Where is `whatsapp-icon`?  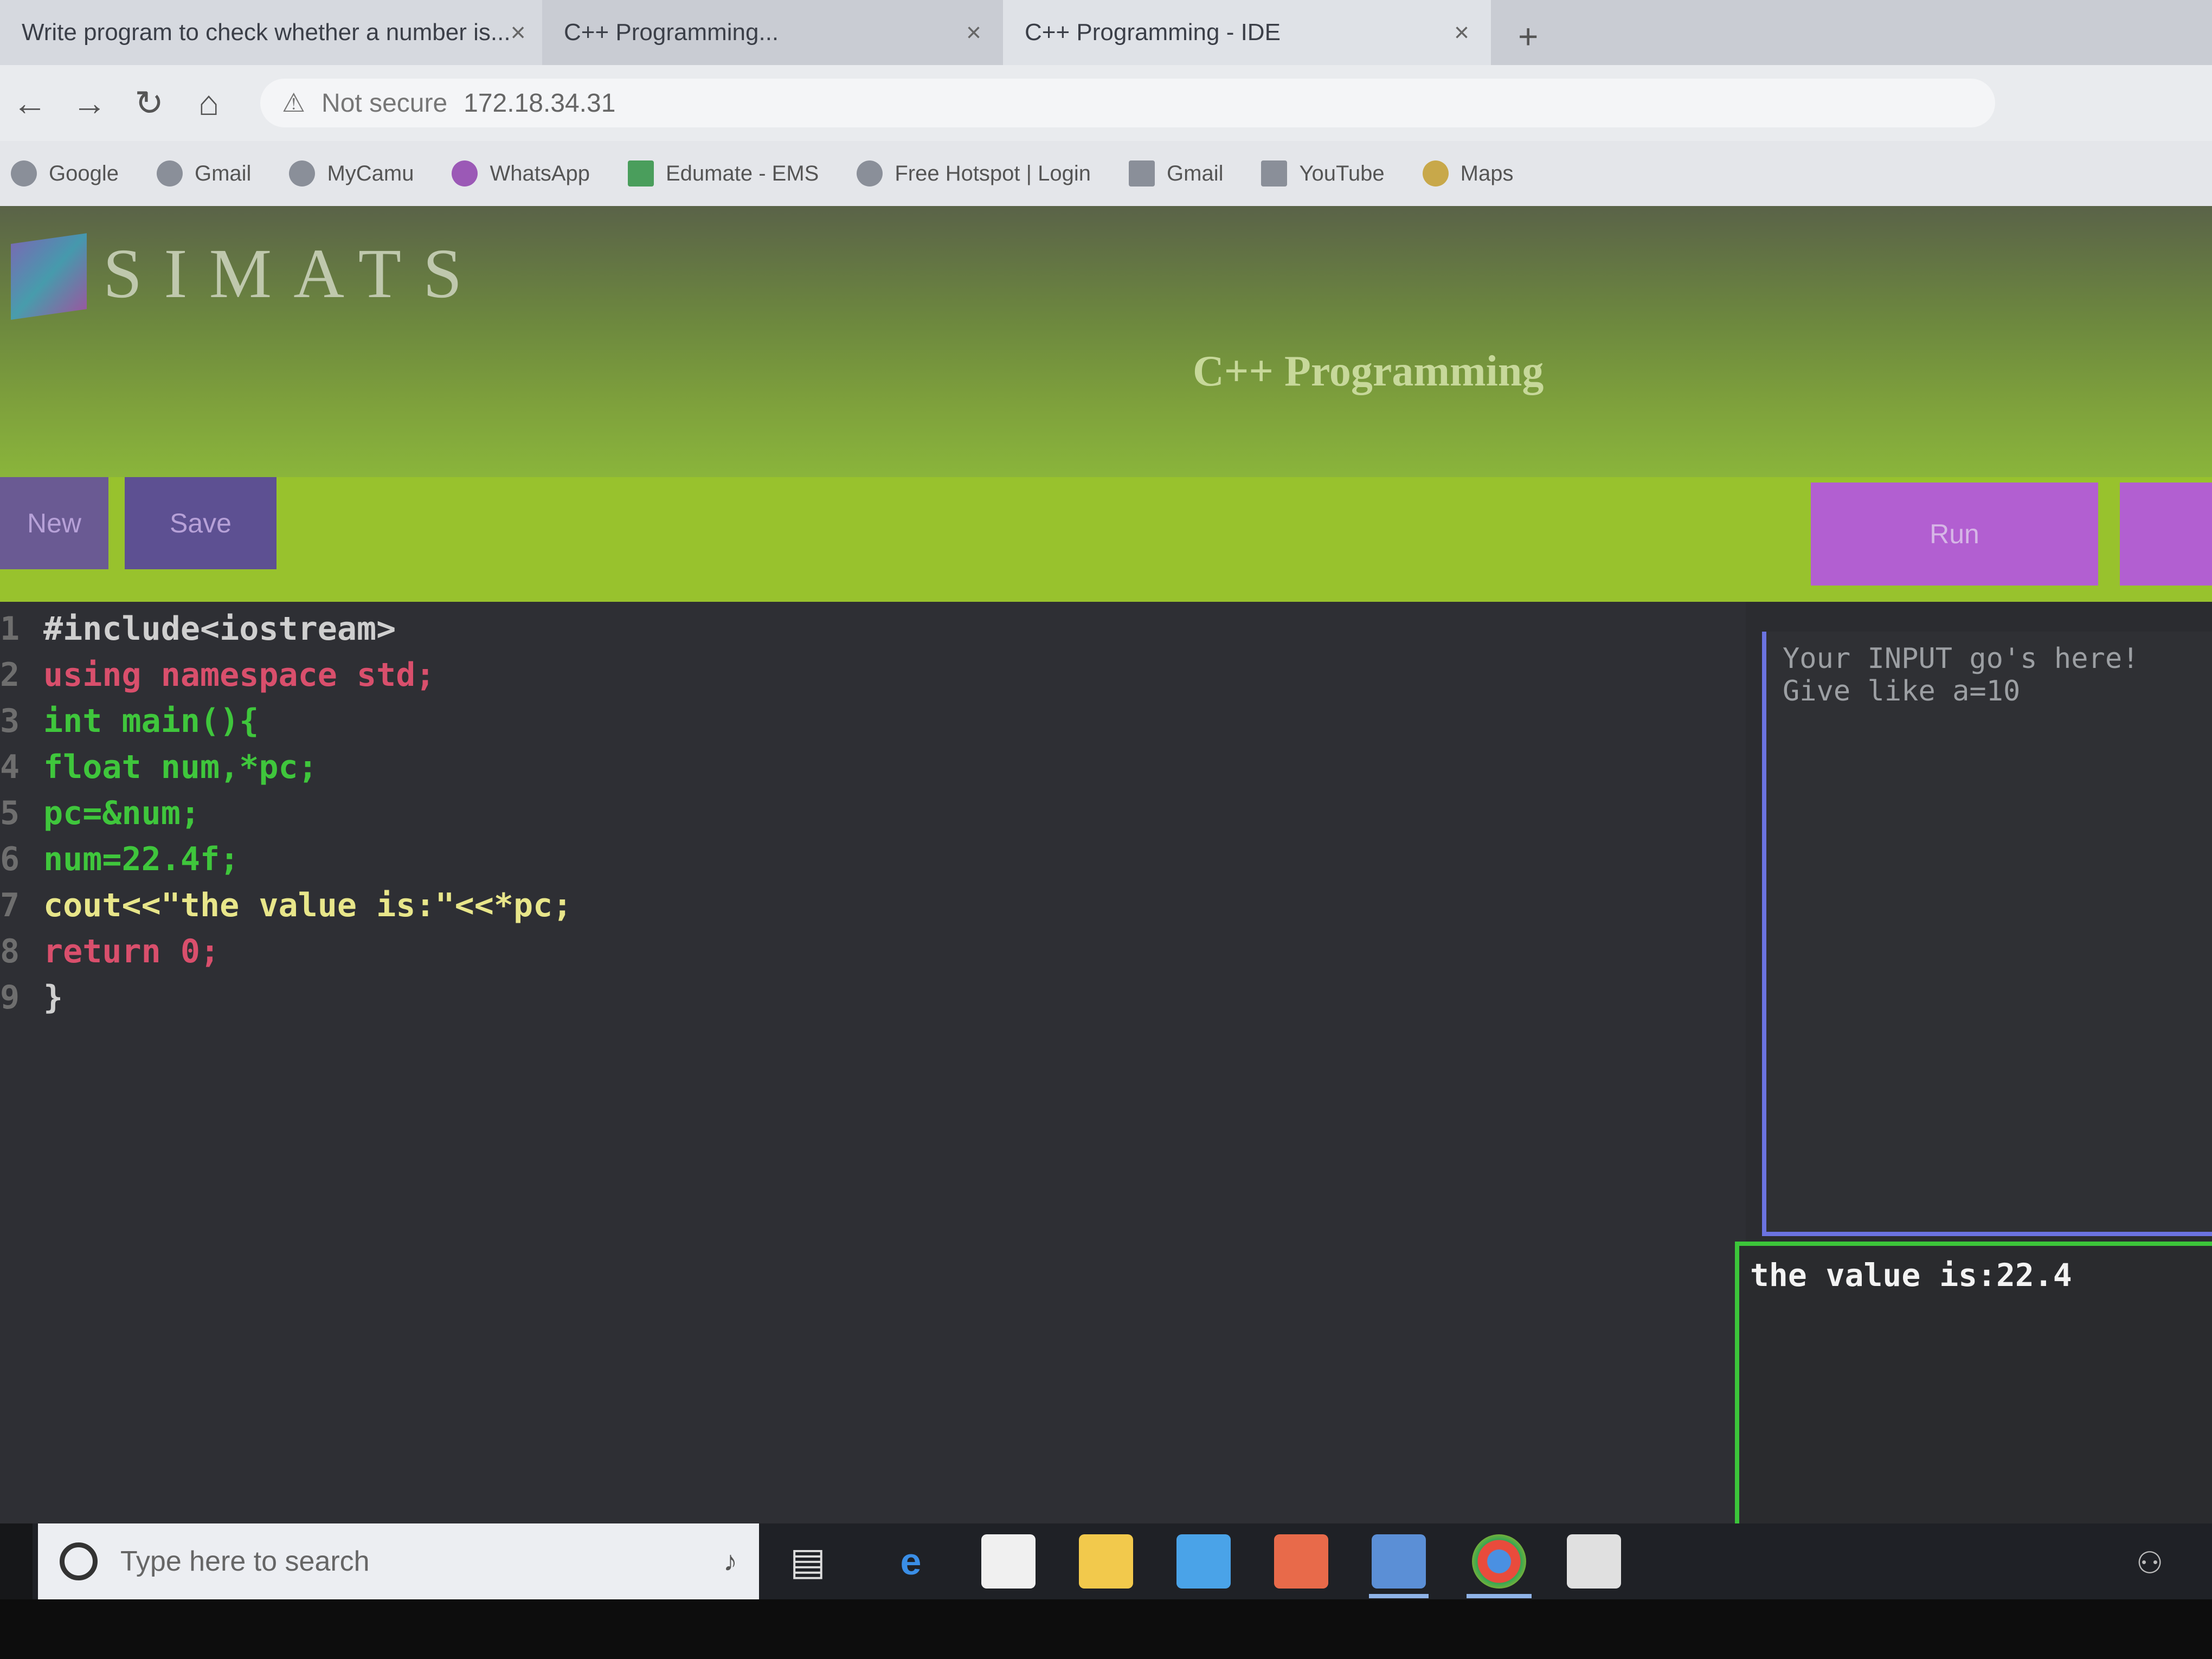 whatsapp-icon is located at coordinates (465, 173).